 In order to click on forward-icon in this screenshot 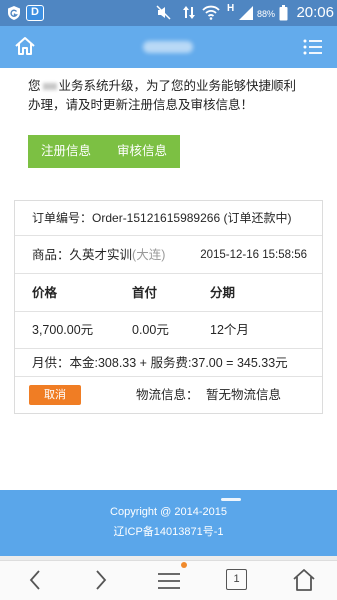, I will do `click(101, 580)`.